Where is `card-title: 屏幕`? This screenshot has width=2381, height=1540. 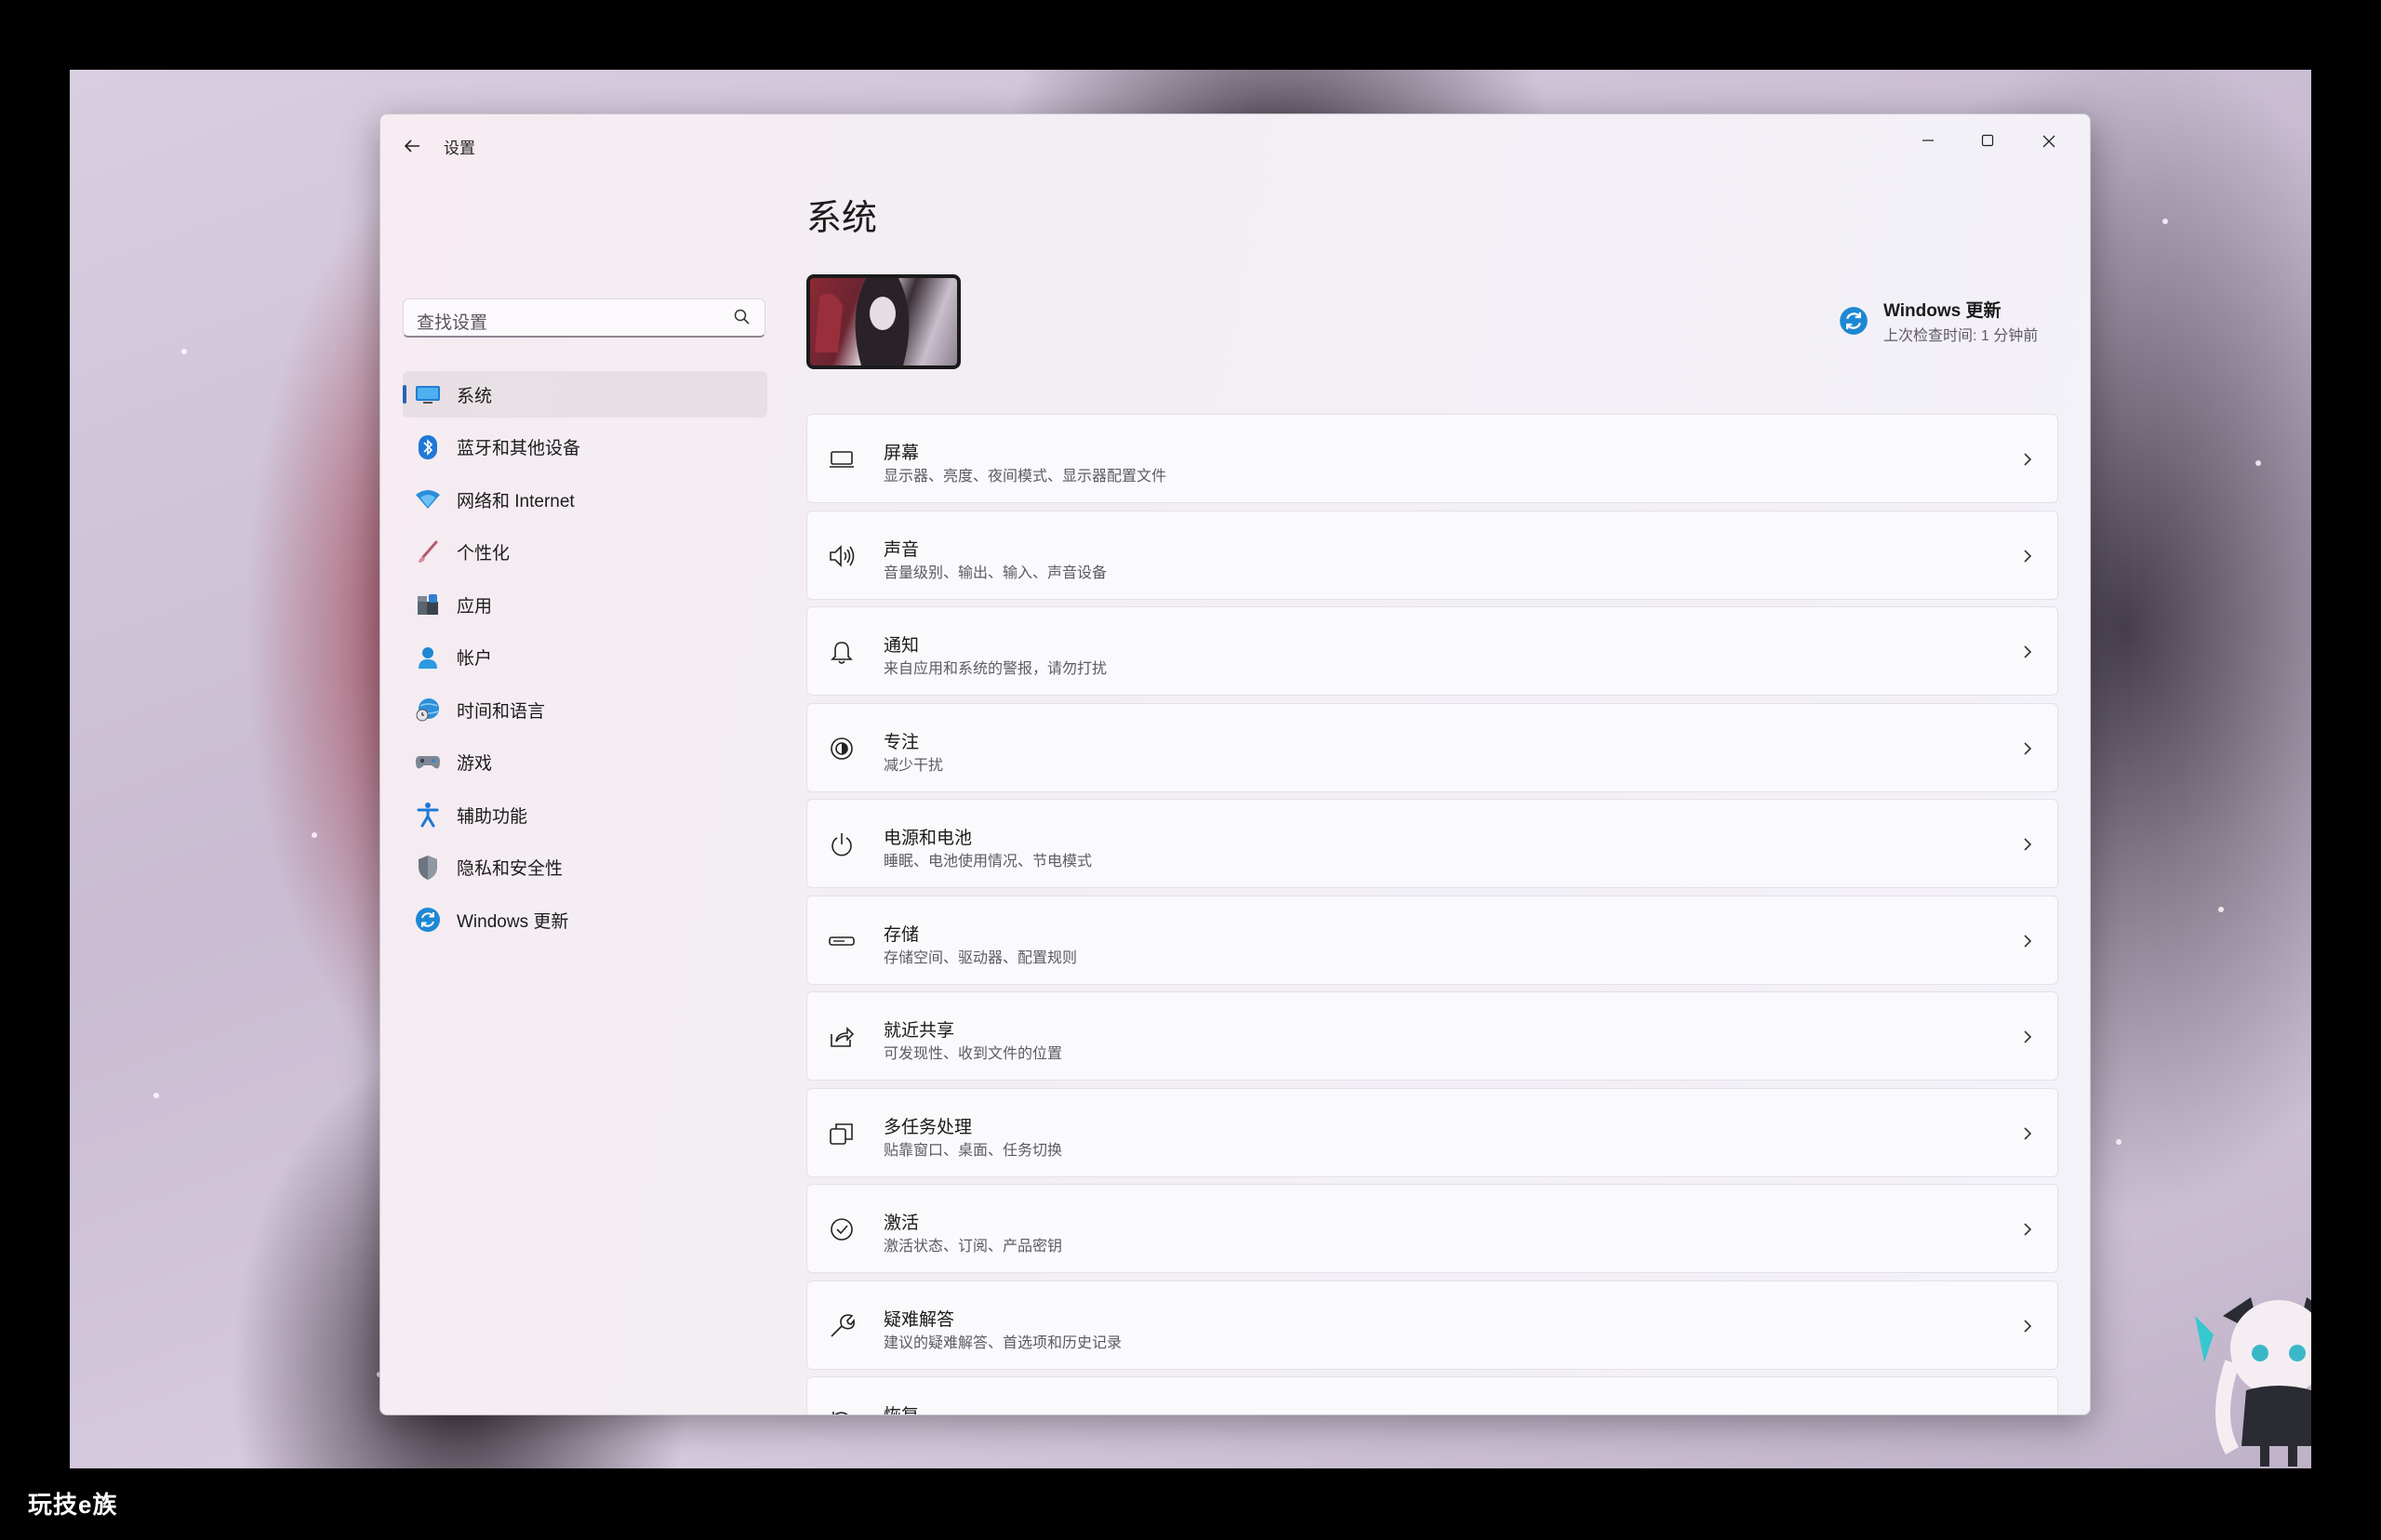
card-title: 屏幕 is located at coordinates (902, 453).